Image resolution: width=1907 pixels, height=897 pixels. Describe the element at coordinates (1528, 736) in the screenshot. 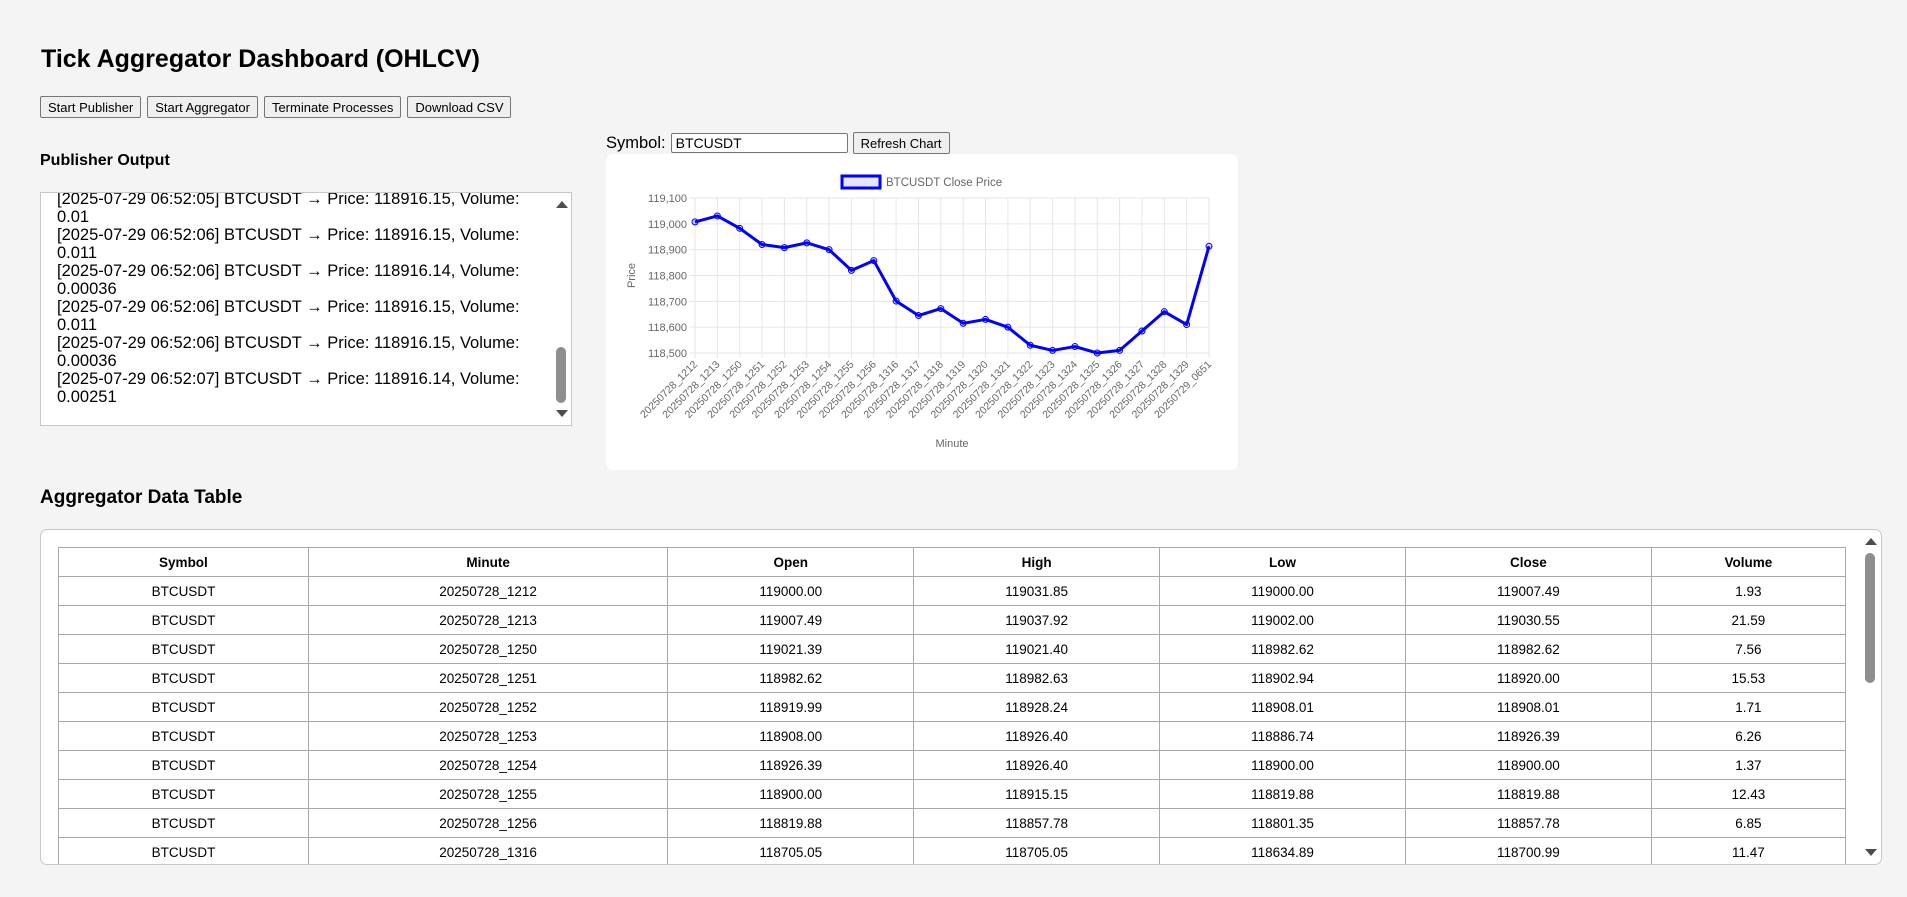

I see `table-cell: 118926.39` at that location.